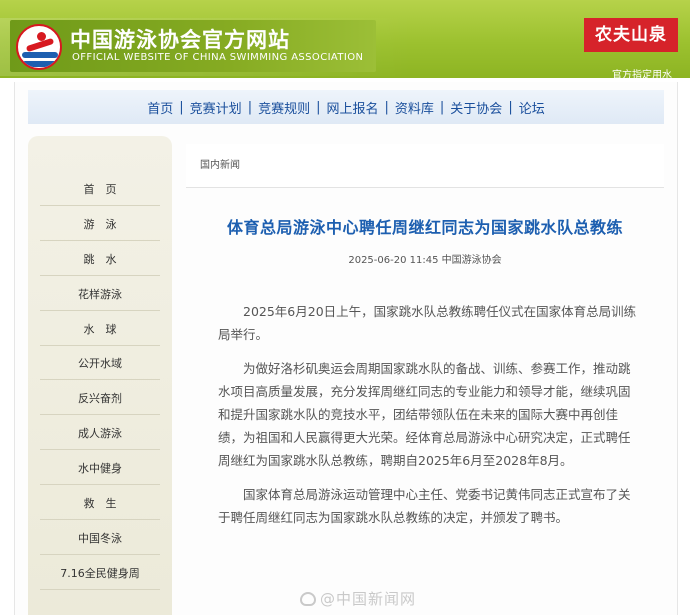 This screenshot has width=690, height=615. I want to click on site-title: 中国游泳协会官方网站, so click(180, 39).